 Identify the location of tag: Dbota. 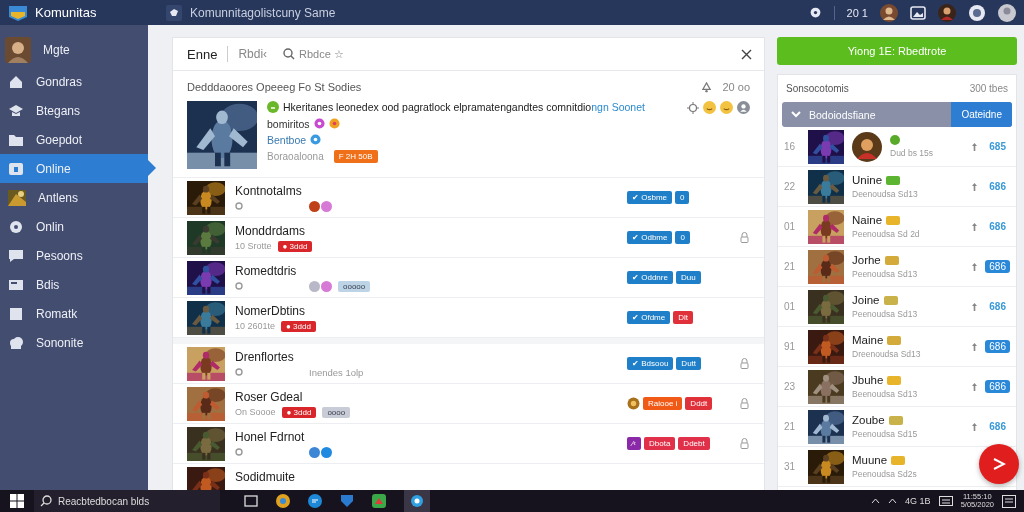
(660, 443).